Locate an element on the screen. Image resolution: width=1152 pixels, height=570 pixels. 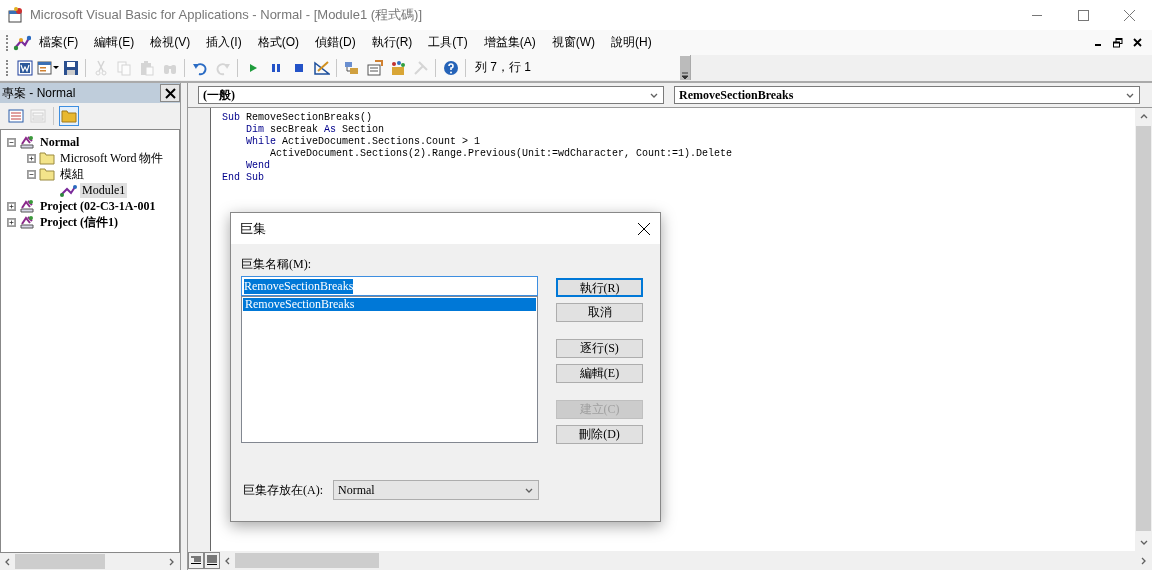
vba-icon is located at coordinates (22, 42).